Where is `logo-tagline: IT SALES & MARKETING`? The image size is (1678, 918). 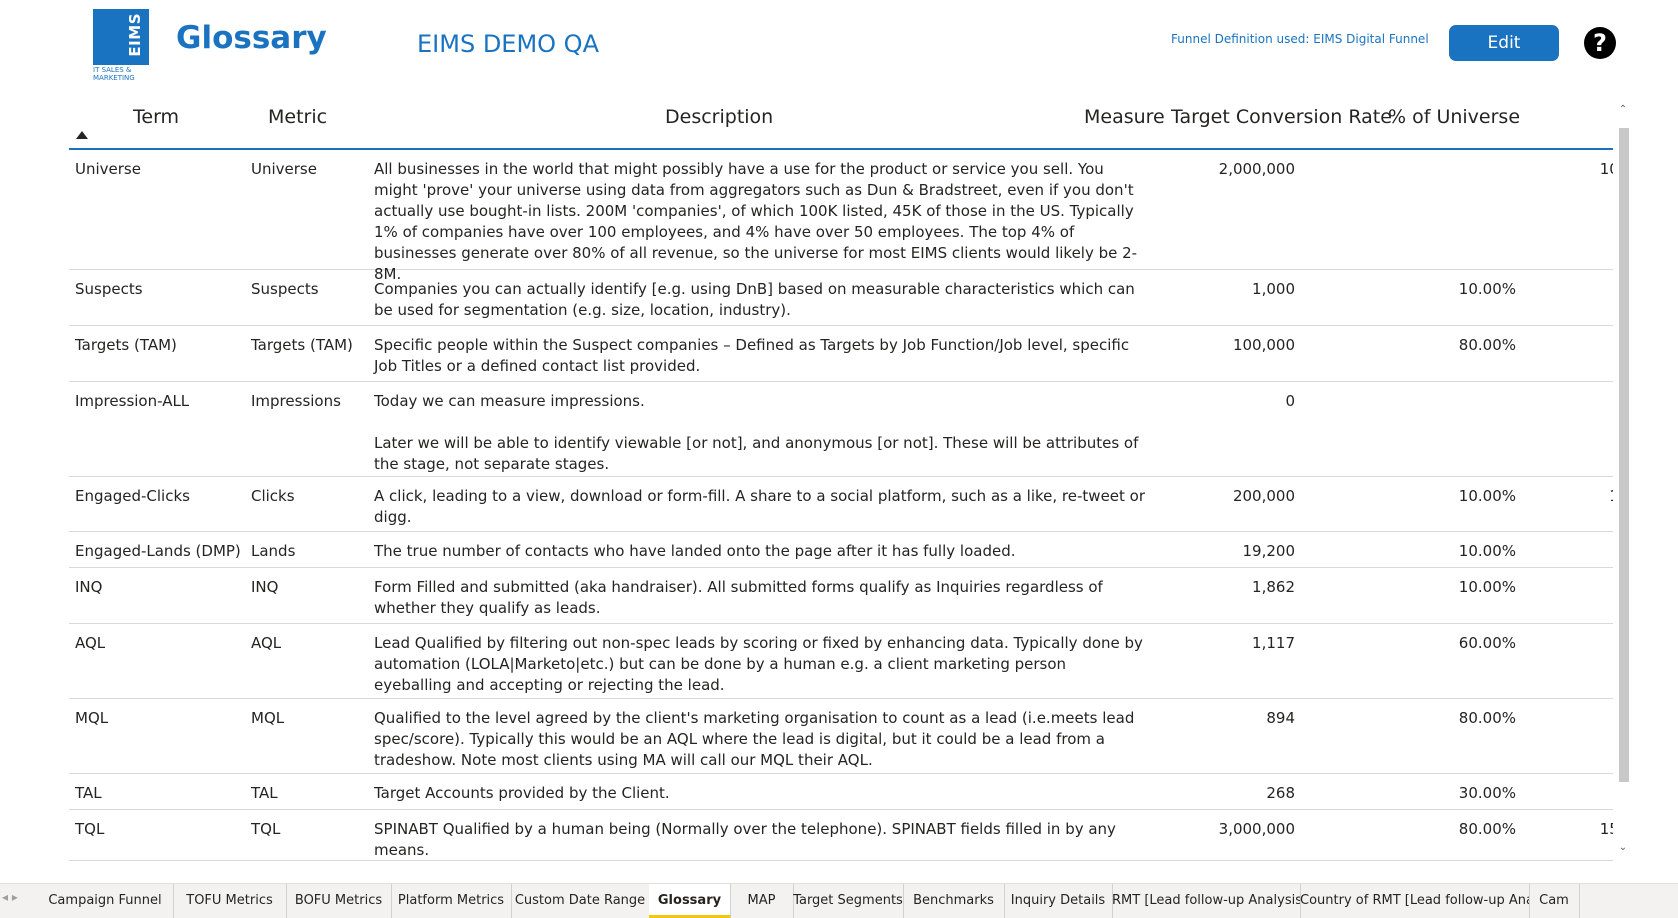 logo-tagline: IT SALES & MARKETING is located at coordinates (114, 74).